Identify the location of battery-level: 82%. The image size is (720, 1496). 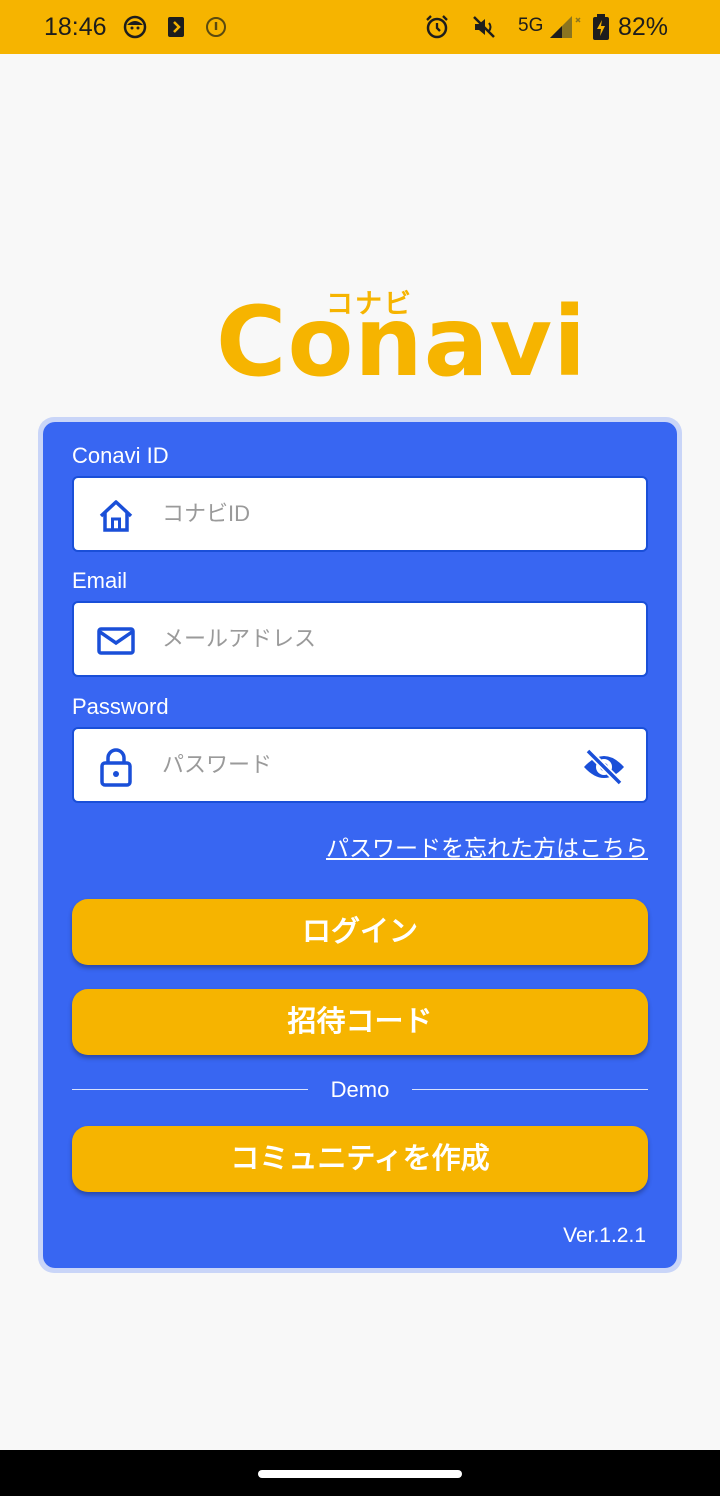
(643, 27).